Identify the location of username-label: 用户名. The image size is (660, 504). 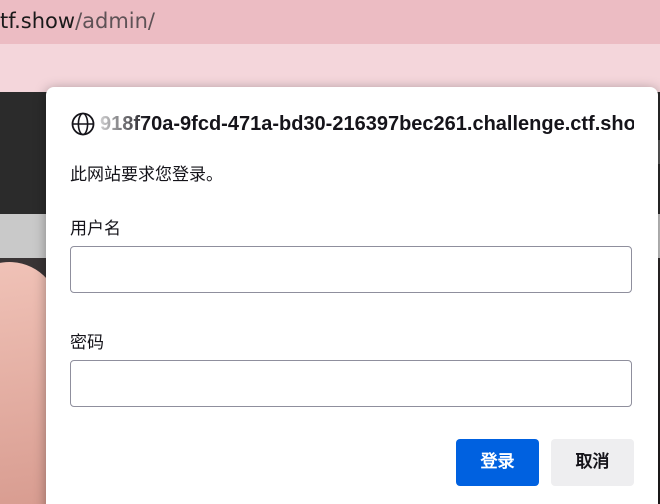
(95, 229).